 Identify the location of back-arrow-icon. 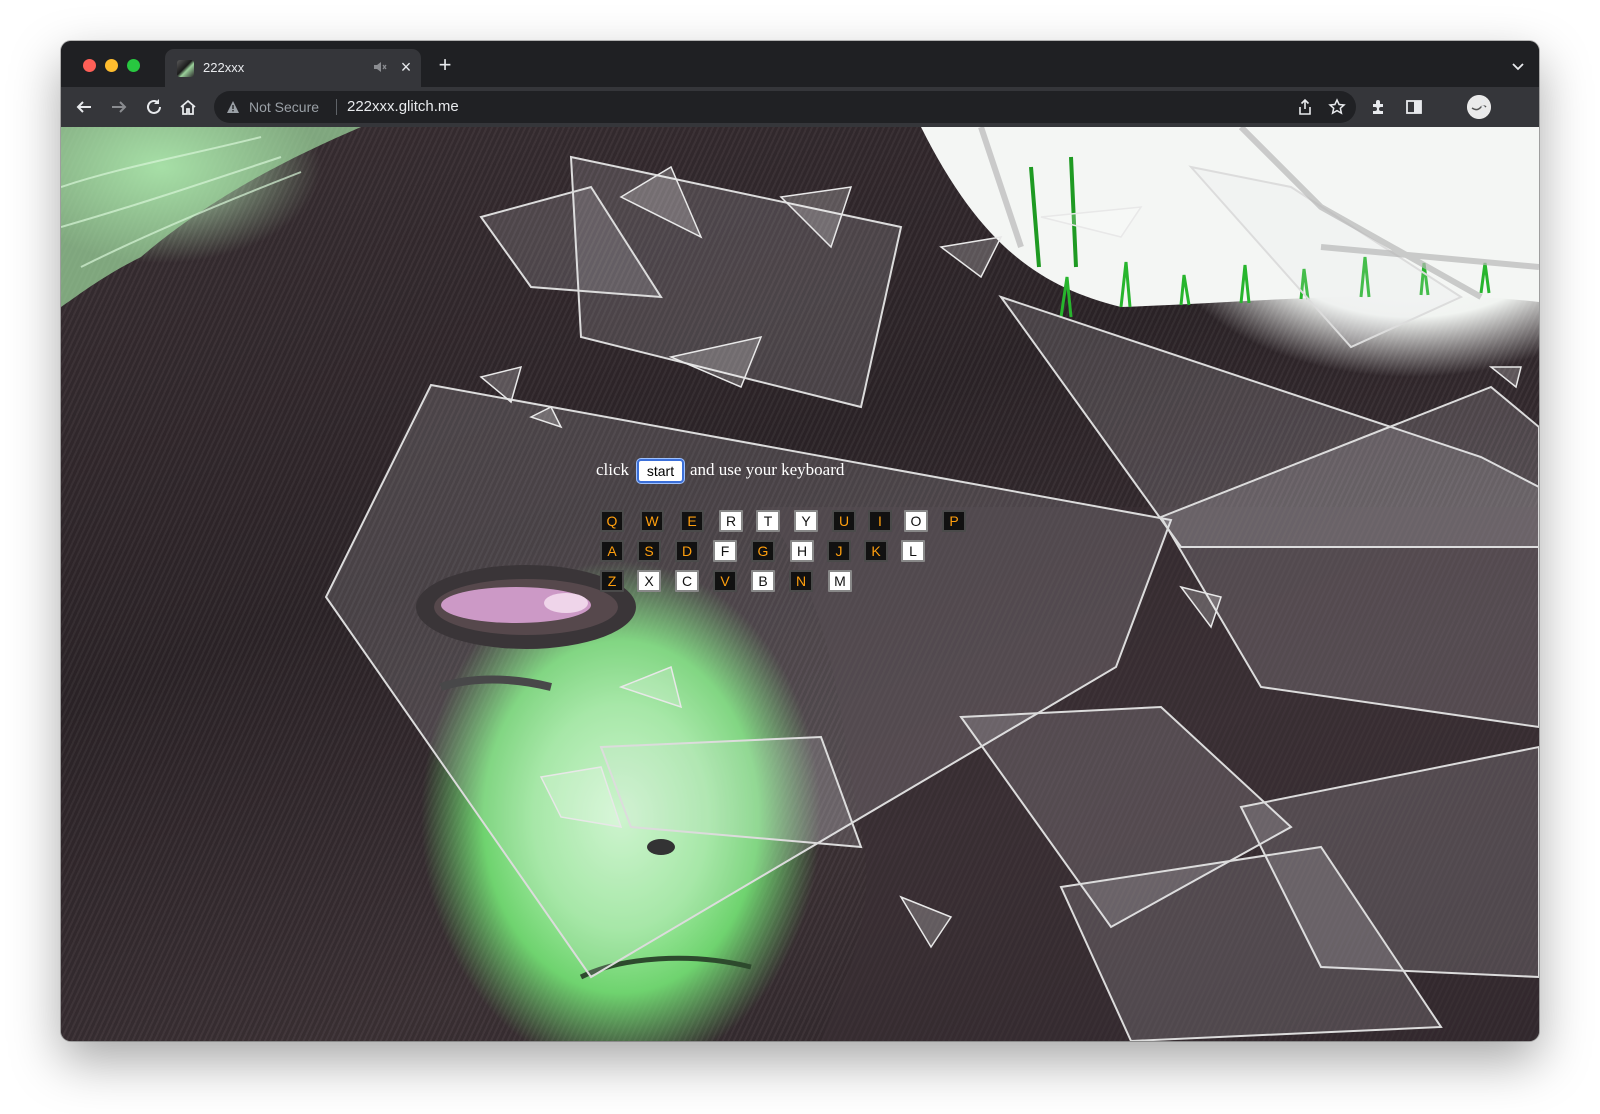
(83, 107).